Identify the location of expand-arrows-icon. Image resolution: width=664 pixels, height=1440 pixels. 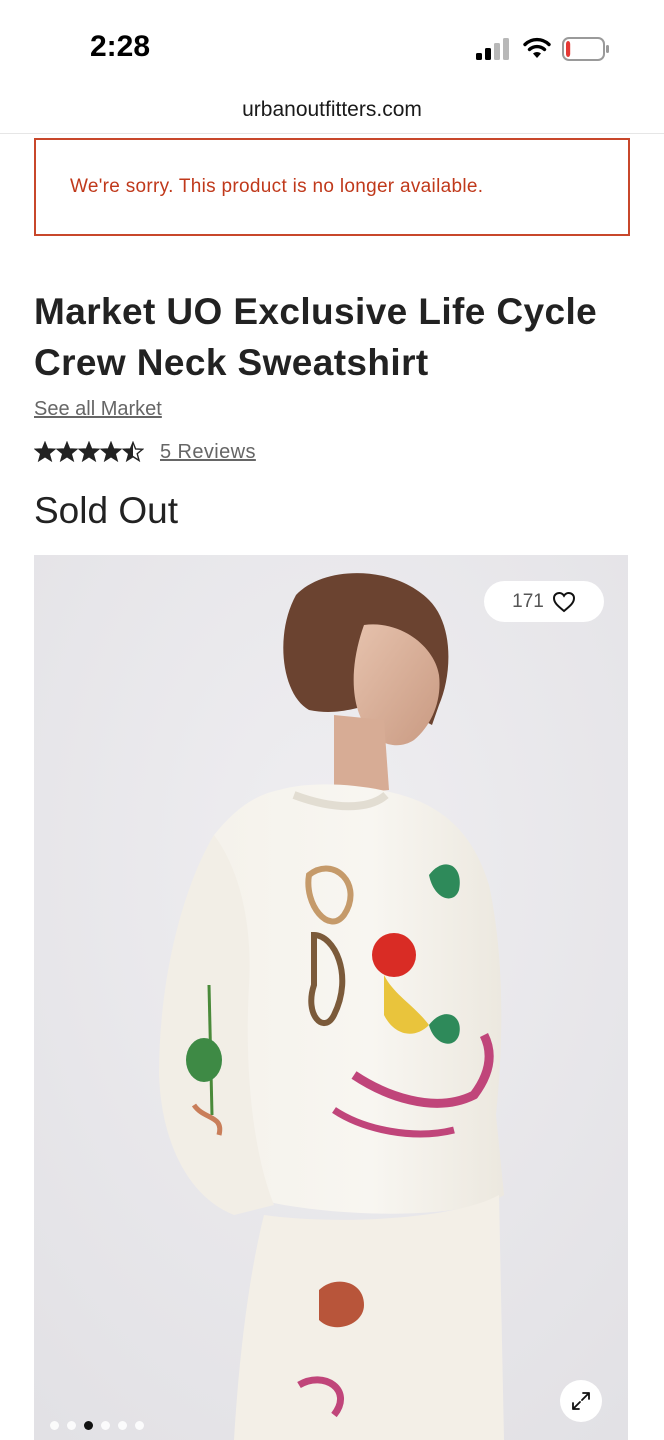
(581, 1401).